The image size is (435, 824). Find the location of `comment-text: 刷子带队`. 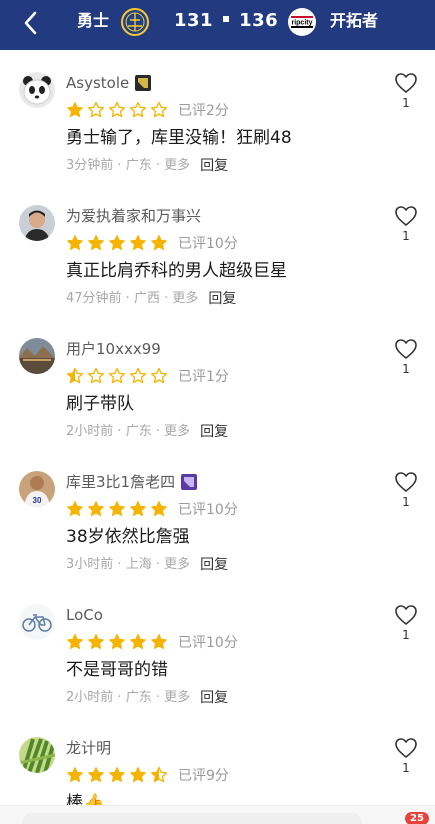

comment-text: 刷子带队 is located at coordinates (100, 404).